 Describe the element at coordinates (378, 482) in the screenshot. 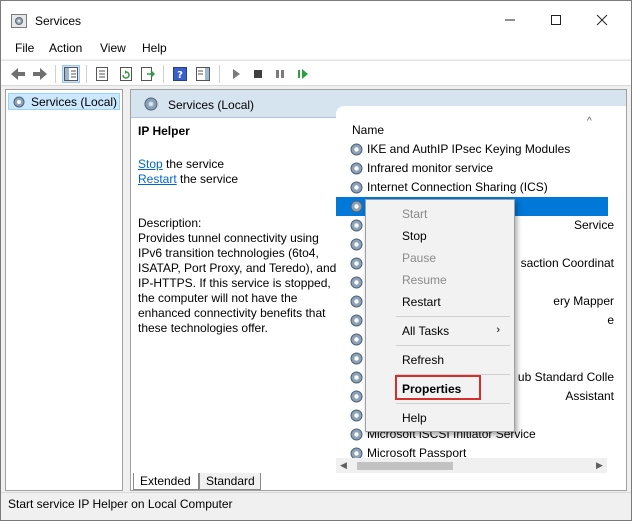

I see `view-tabs: Extended Standard` at that location.